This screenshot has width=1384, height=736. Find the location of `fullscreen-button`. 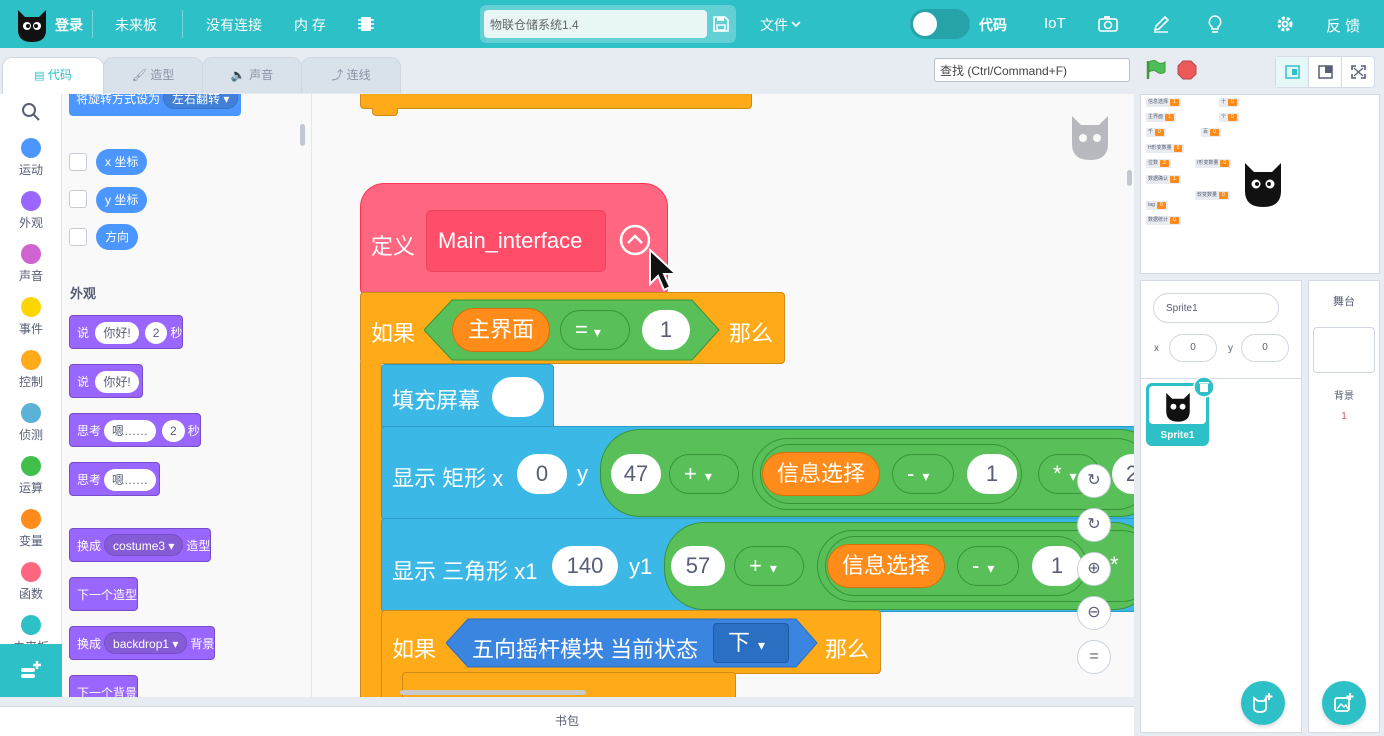

fullscreen-button is located at coordinates (1358, 72).